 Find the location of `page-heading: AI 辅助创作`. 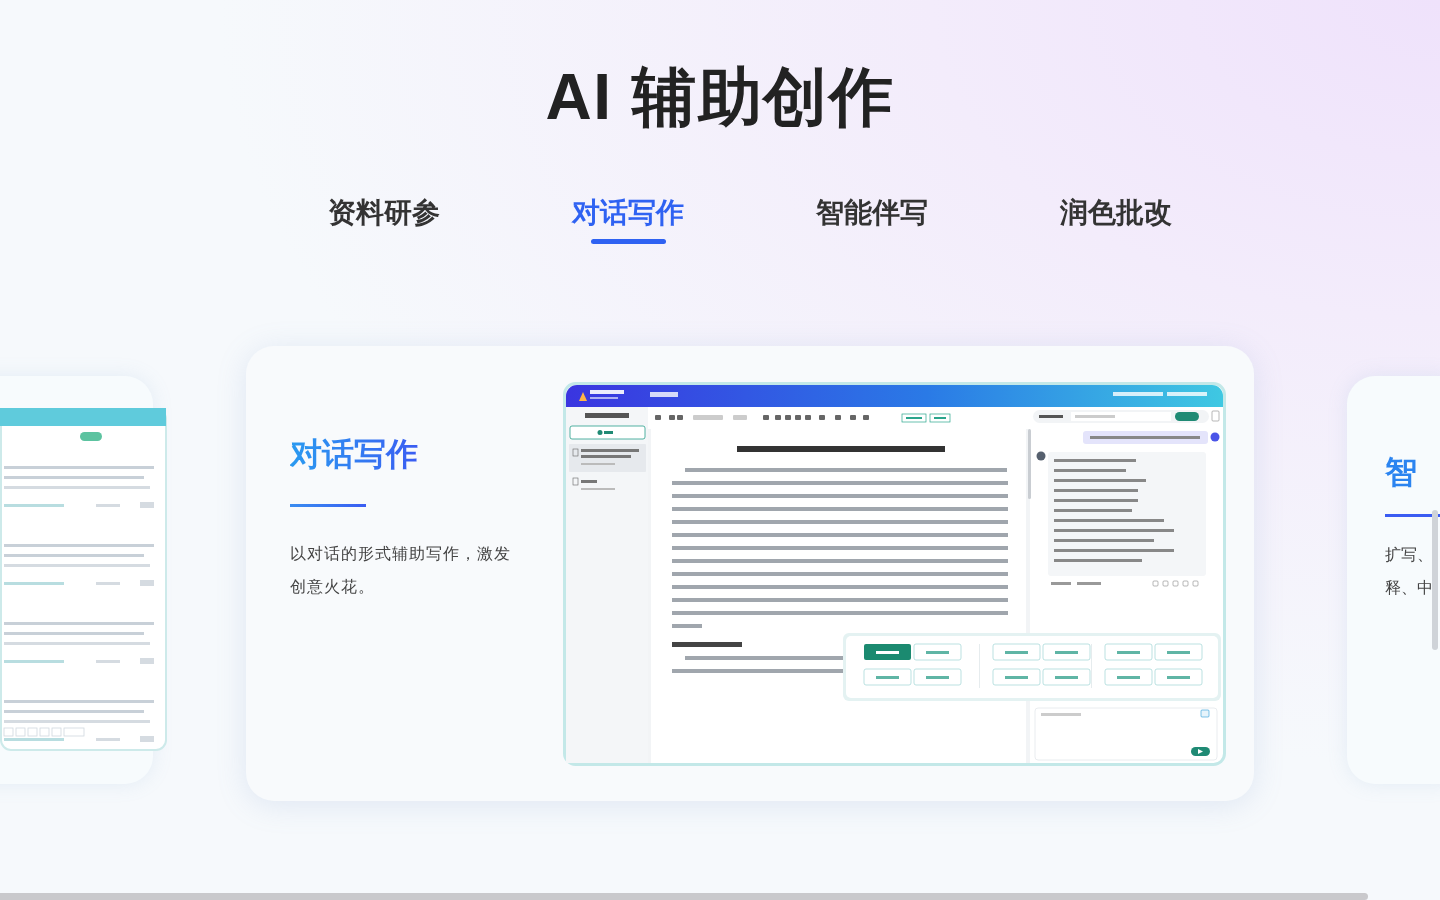

page-heading: AI 辅助创作 is located at coordinates (720, 97).